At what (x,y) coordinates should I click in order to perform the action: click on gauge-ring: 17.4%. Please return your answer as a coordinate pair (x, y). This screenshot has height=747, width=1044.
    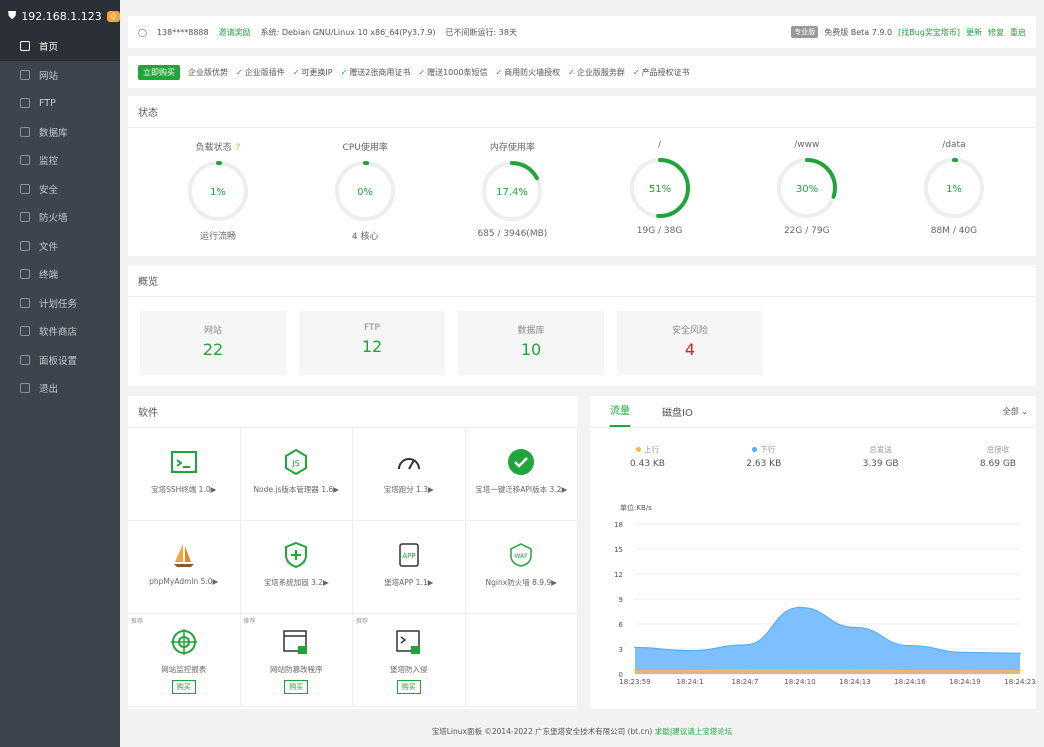
    Looking at the image, I should click on (512, 191).